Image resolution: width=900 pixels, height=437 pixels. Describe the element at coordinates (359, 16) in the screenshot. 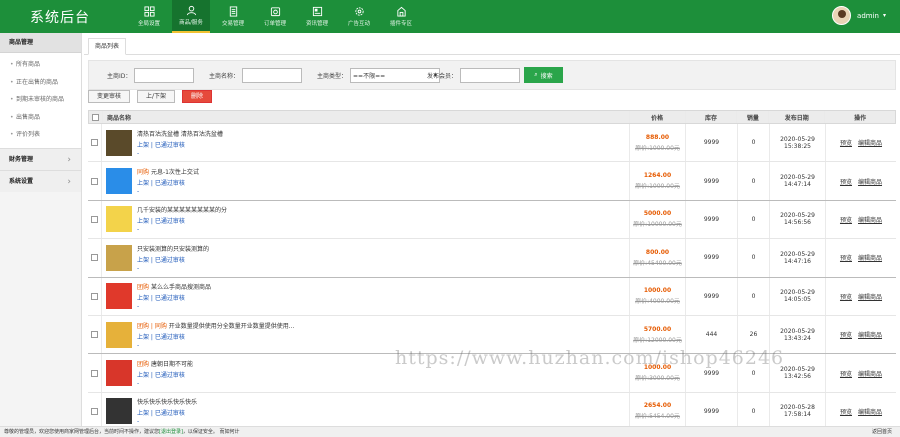

I see `nav-ads: 广告互动` at that location.